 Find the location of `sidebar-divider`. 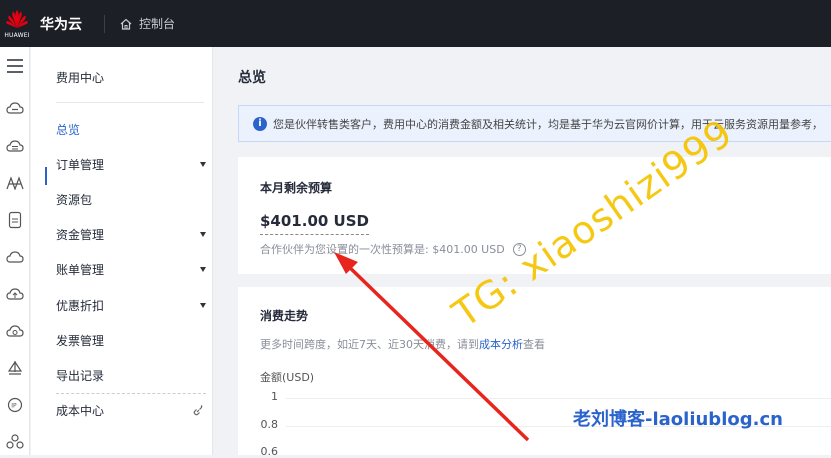

sidebar-divider is located at coordinates (131, 393).